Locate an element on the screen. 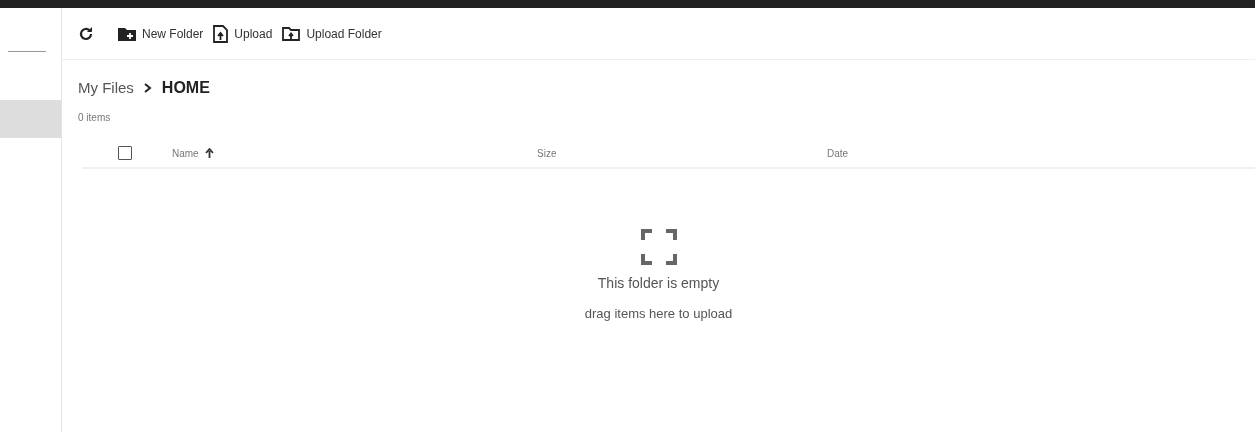  upload-folder-button: Upload Folder is located at coordinates (332, 33).